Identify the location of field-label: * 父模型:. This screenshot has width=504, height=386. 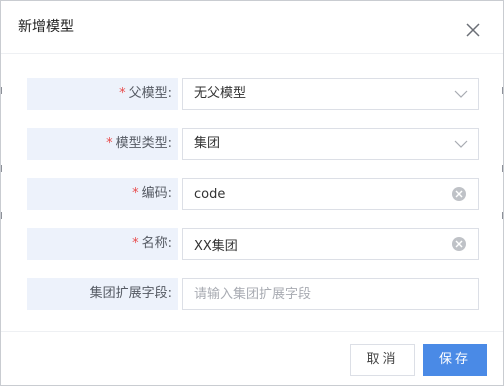
(102, 94).